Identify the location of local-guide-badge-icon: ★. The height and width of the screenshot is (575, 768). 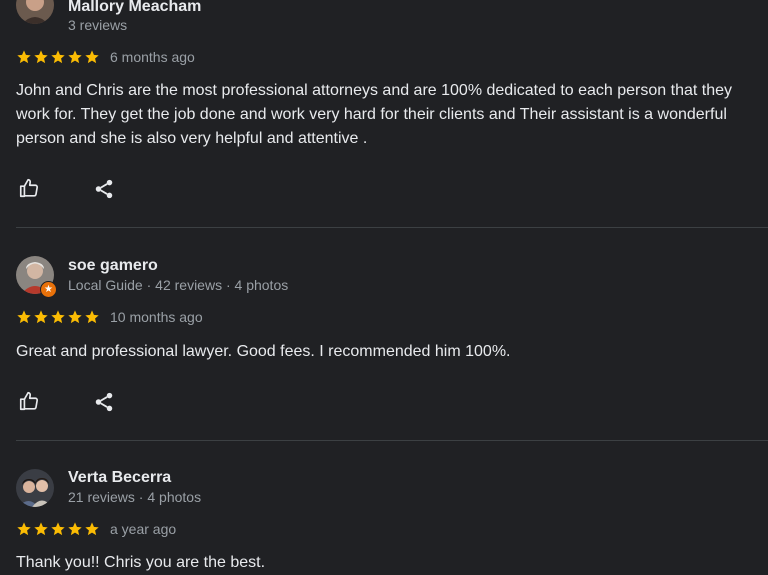
(48, 289).